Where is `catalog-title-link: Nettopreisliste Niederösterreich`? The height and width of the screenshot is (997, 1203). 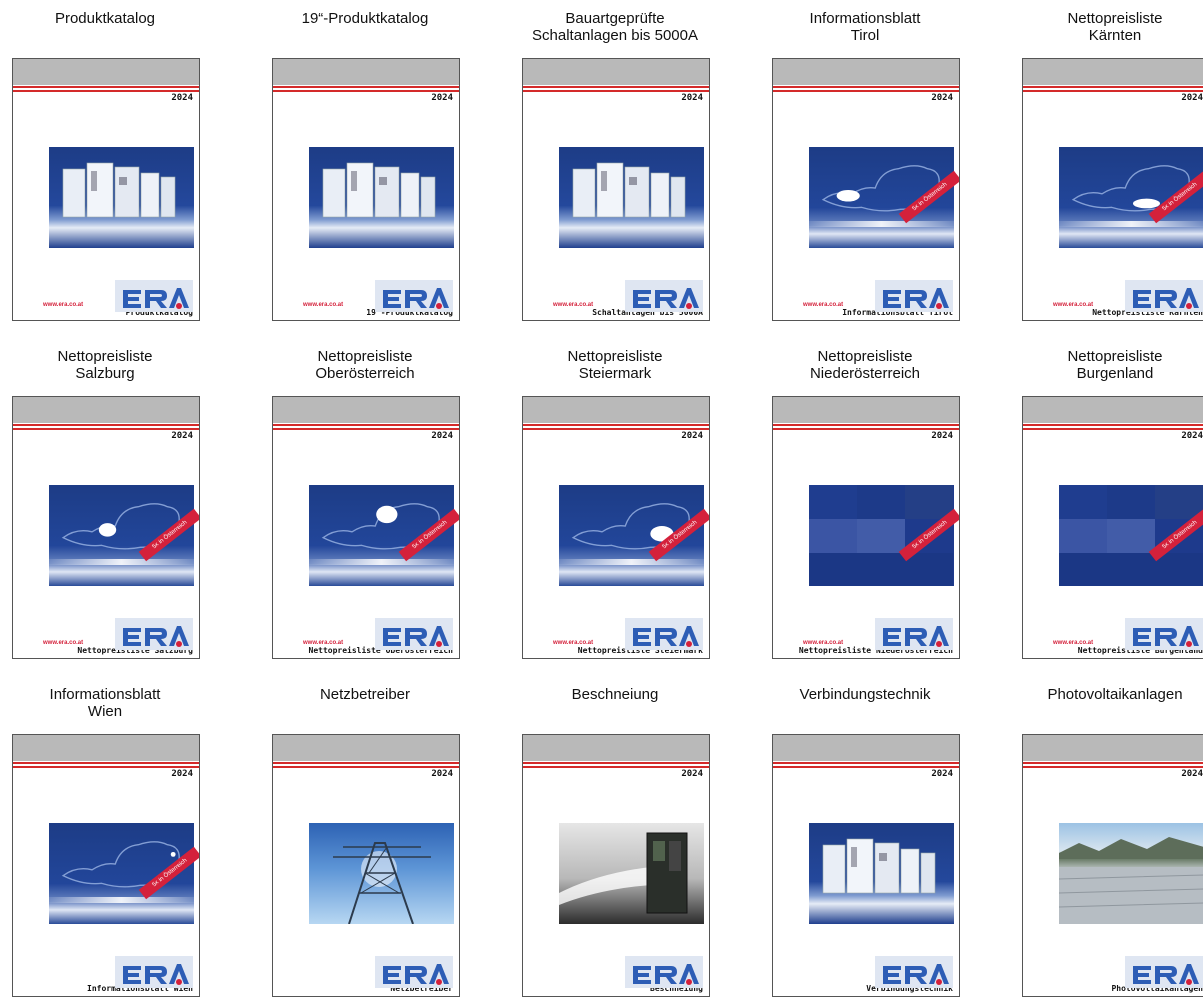 catalog-title-link: Nettopreisliste Niederösterreich is located at coordinates (865, 365).